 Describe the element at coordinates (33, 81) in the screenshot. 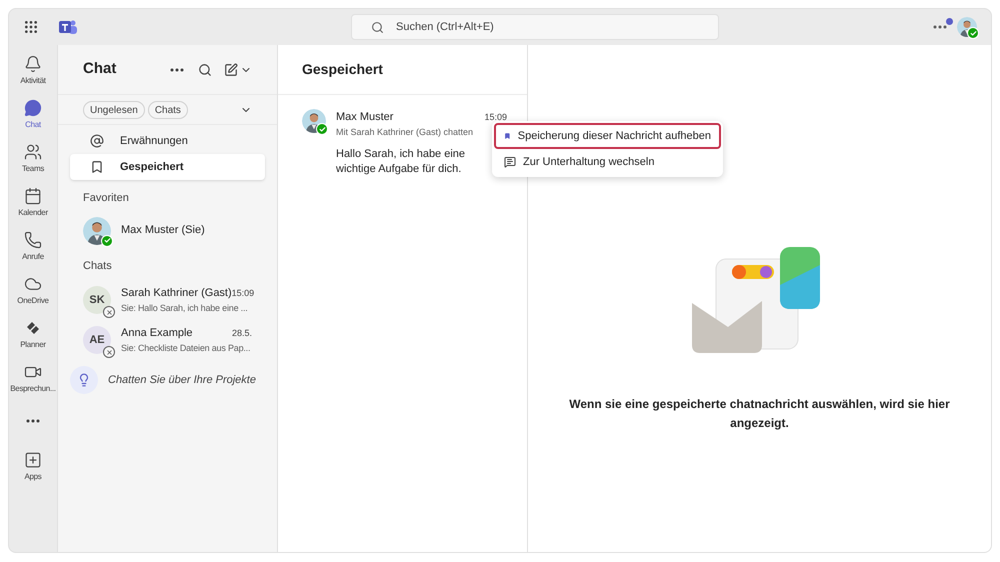

I see `app-rail-label: Aktivität` at that location.